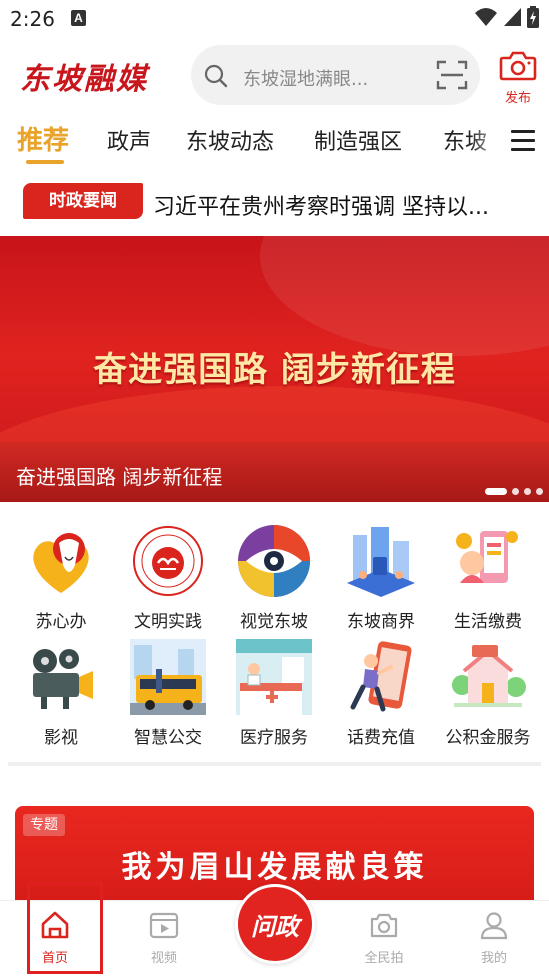  What do you see at coordinates (163, 958) in the screenshot?
I see `nav-label: 视频` at bounding box center [163, 958].